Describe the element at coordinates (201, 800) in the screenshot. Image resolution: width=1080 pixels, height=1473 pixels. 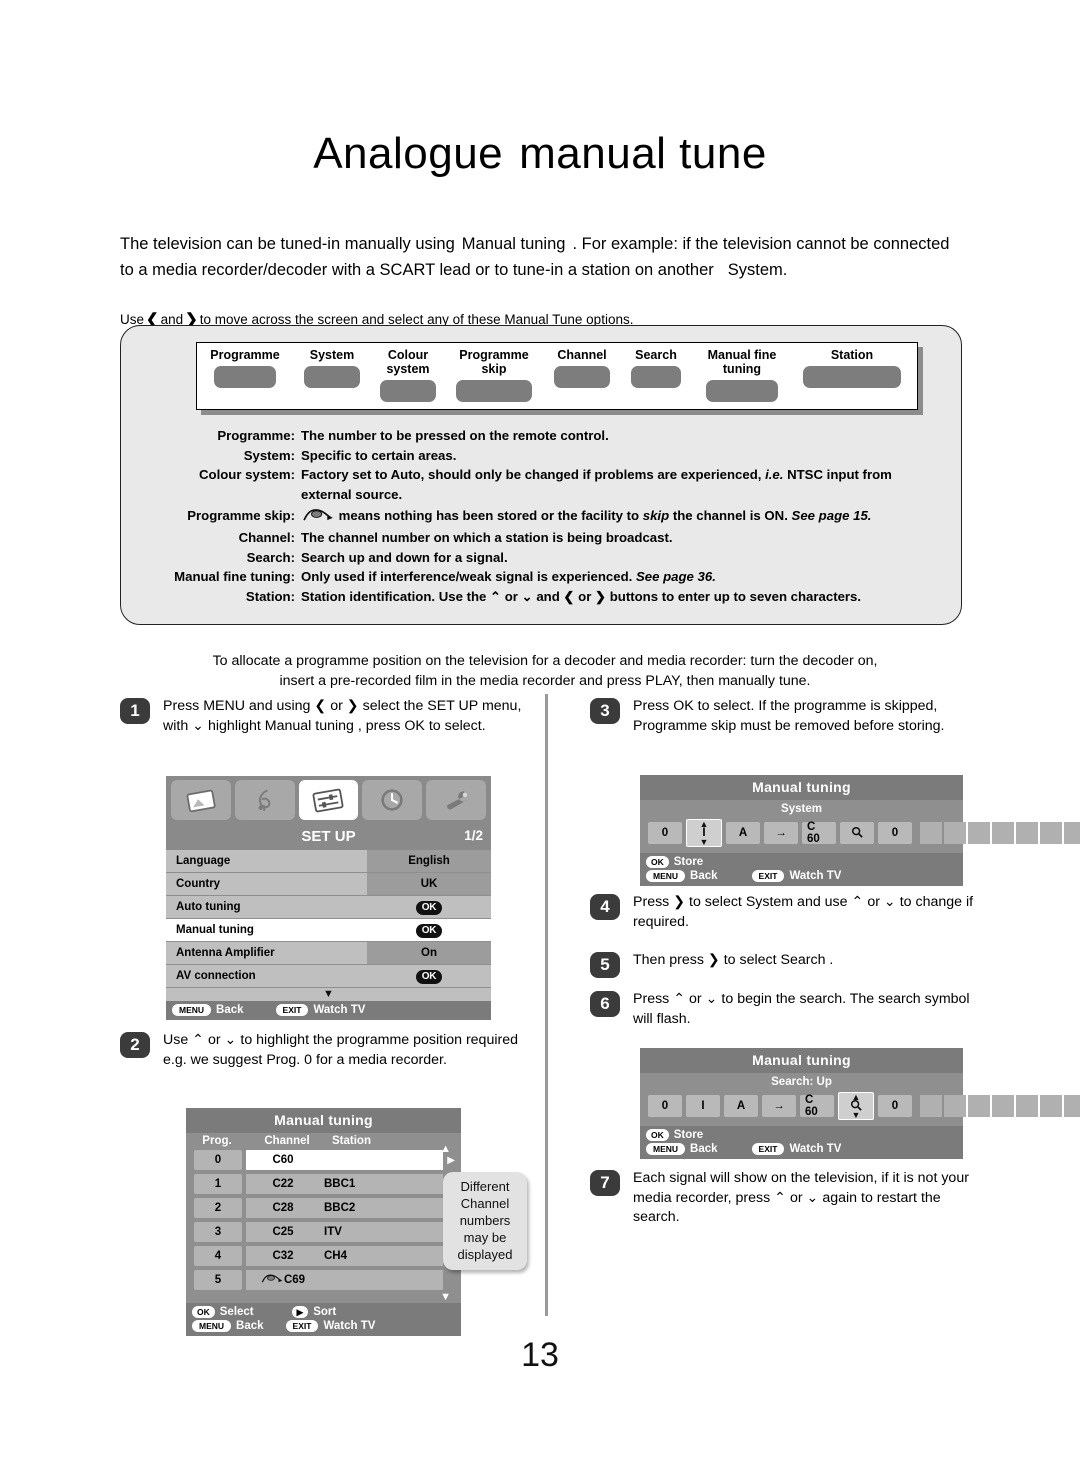
I see `picture-icon` at that location.